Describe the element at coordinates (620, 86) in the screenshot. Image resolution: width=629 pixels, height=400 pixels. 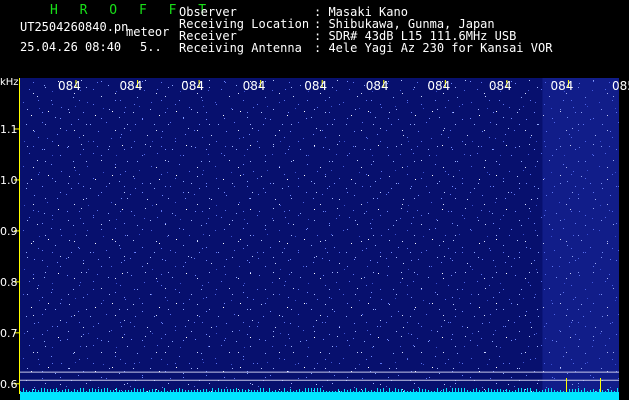
I see `x-tick-label: 0850` at that location.